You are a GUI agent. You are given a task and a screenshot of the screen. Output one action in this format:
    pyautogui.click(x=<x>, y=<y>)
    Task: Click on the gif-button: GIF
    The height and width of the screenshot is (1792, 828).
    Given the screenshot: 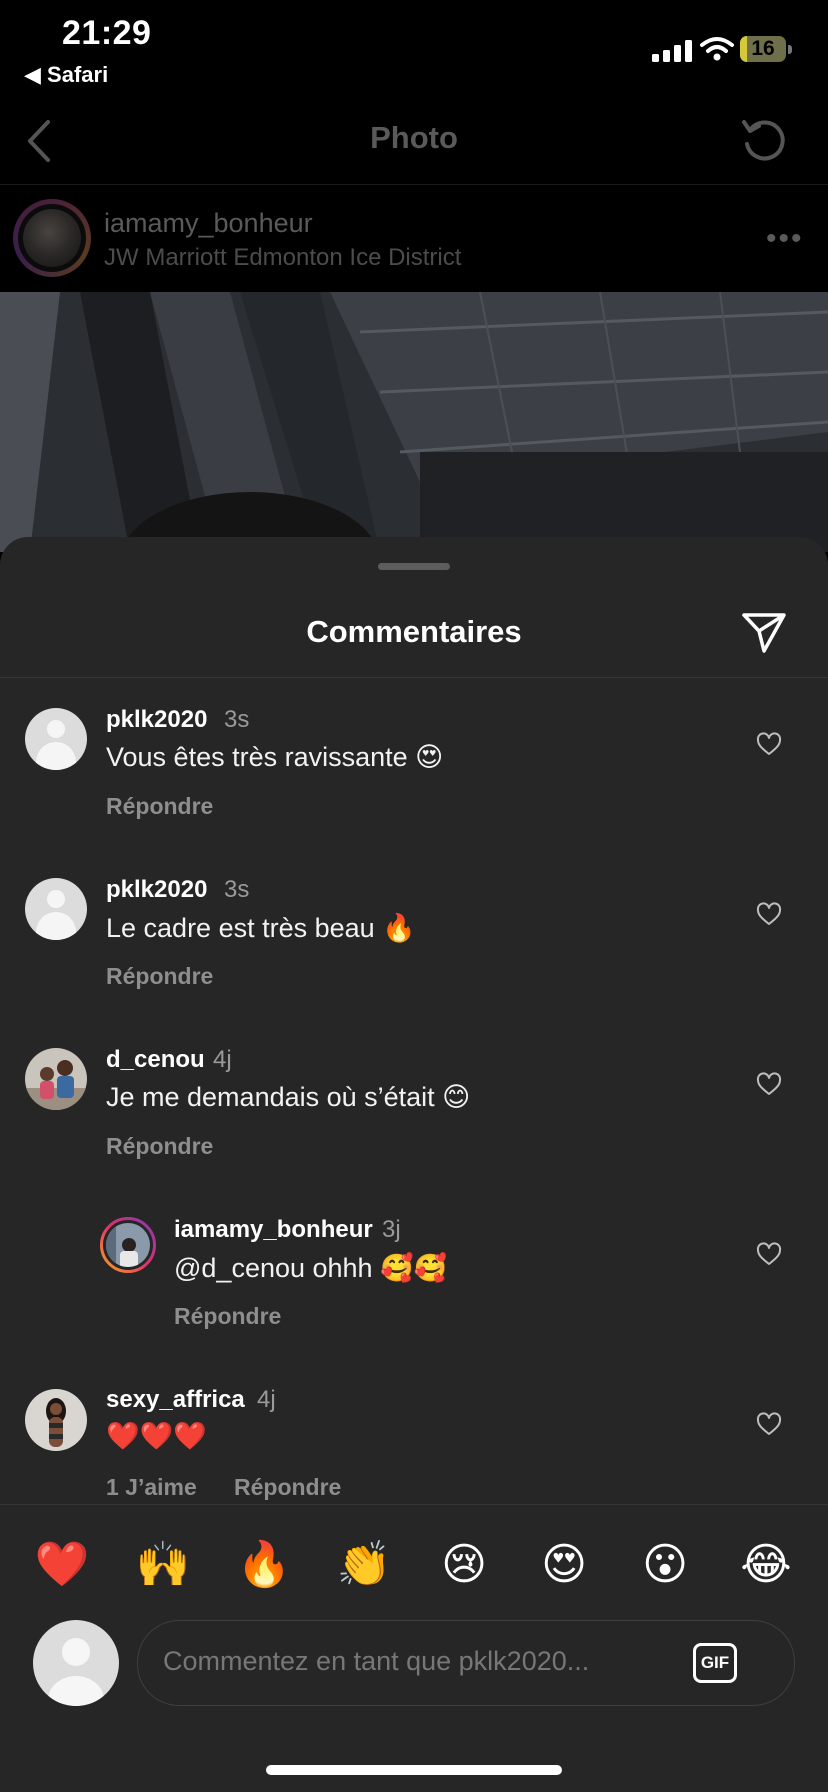 What is the action you would take?
    pyautogui.click(x=715, y=1663)
    